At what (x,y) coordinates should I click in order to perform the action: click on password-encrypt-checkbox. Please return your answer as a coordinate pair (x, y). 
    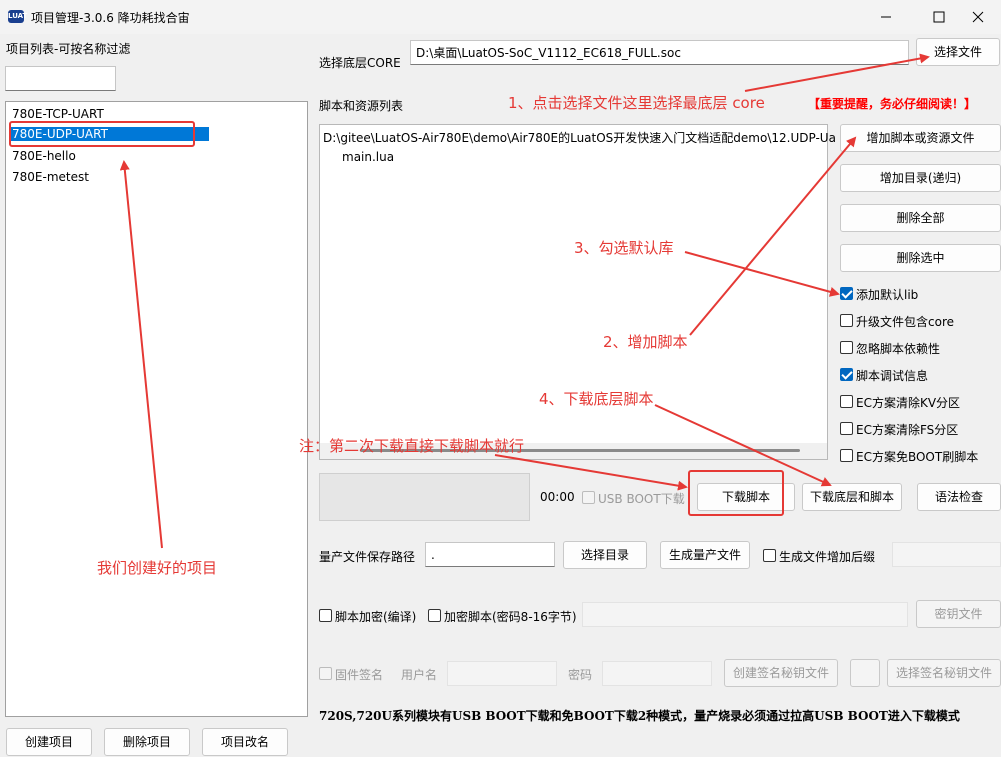
    Looking at the image, I should click on (434, 615).